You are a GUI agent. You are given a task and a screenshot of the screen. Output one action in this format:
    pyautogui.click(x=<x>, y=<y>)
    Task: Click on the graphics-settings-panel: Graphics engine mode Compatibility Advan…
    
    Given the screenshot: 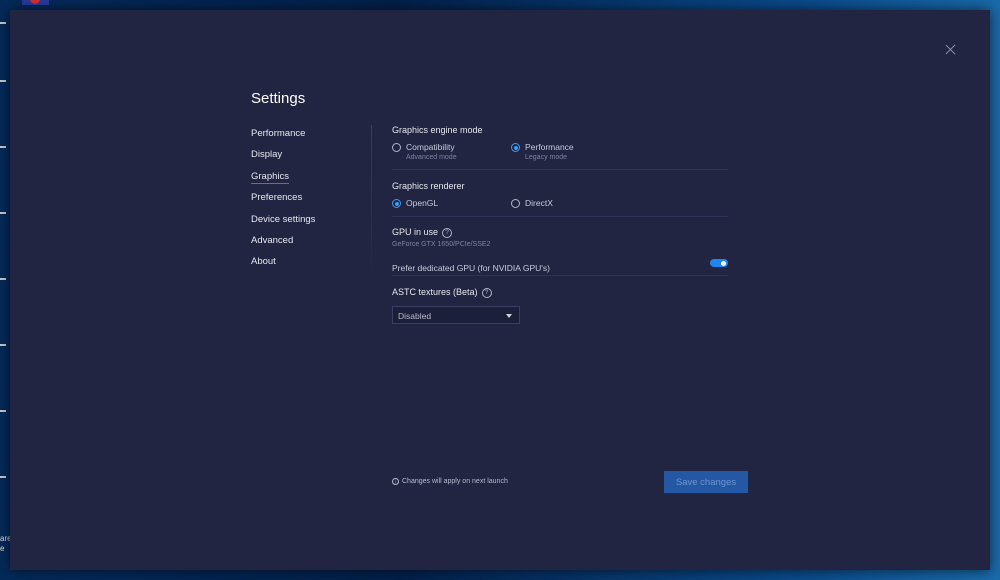 What is the action you would take?
    pyautogui.click(x=560, y=224)
    